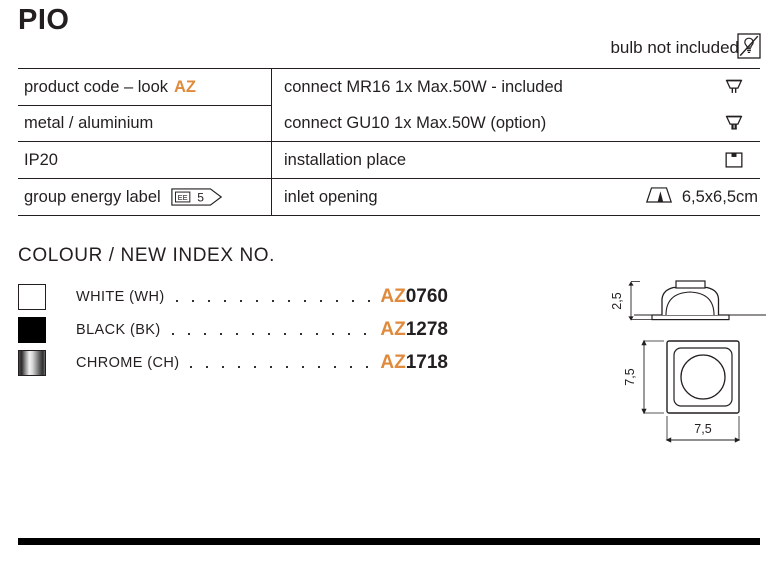 This screenshot has width=777, height=568. What do you see at coordinates (630, 376) in the screenshot?
I see `depth-dimension-label: 7,5` at bounding box center [630, 376].